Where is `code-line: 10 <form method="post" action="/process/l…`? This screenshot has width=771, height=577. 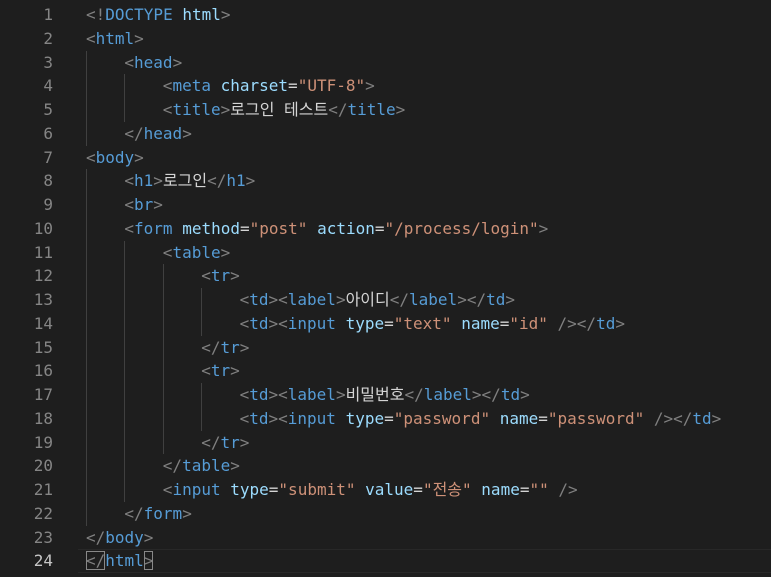 code-line: 10 <form method="post" action="/process/l… is located at coordinates (385, 228).